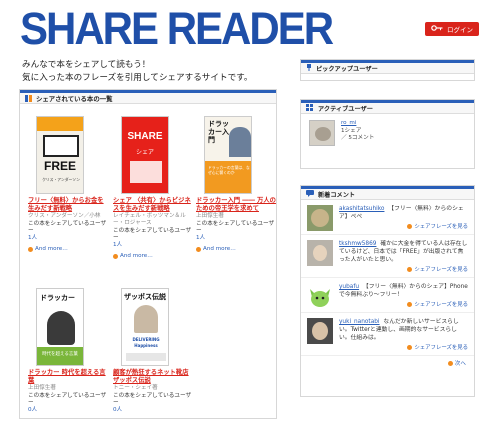  Describe the element at coordinates (460, 30) in the screenshot. I see `login-label: ログイン` at that location.